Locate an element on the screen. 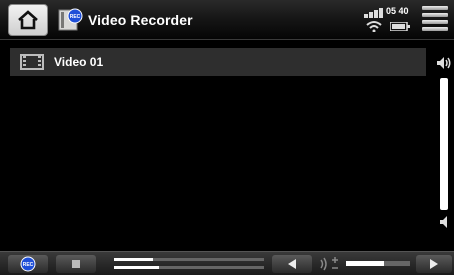  stop-button is located at coordinates (76, 264).